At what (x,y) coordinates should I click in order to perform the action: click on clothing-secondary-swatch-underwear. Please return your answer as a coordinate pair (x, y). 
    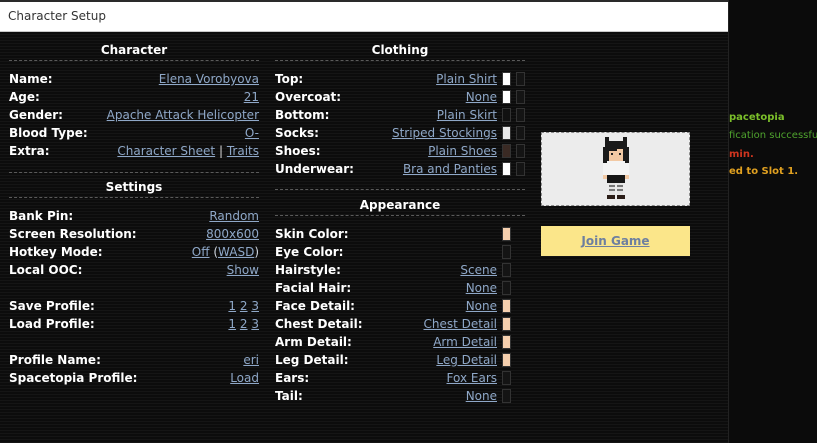
    Looking at the image, I should click on (520, 169).